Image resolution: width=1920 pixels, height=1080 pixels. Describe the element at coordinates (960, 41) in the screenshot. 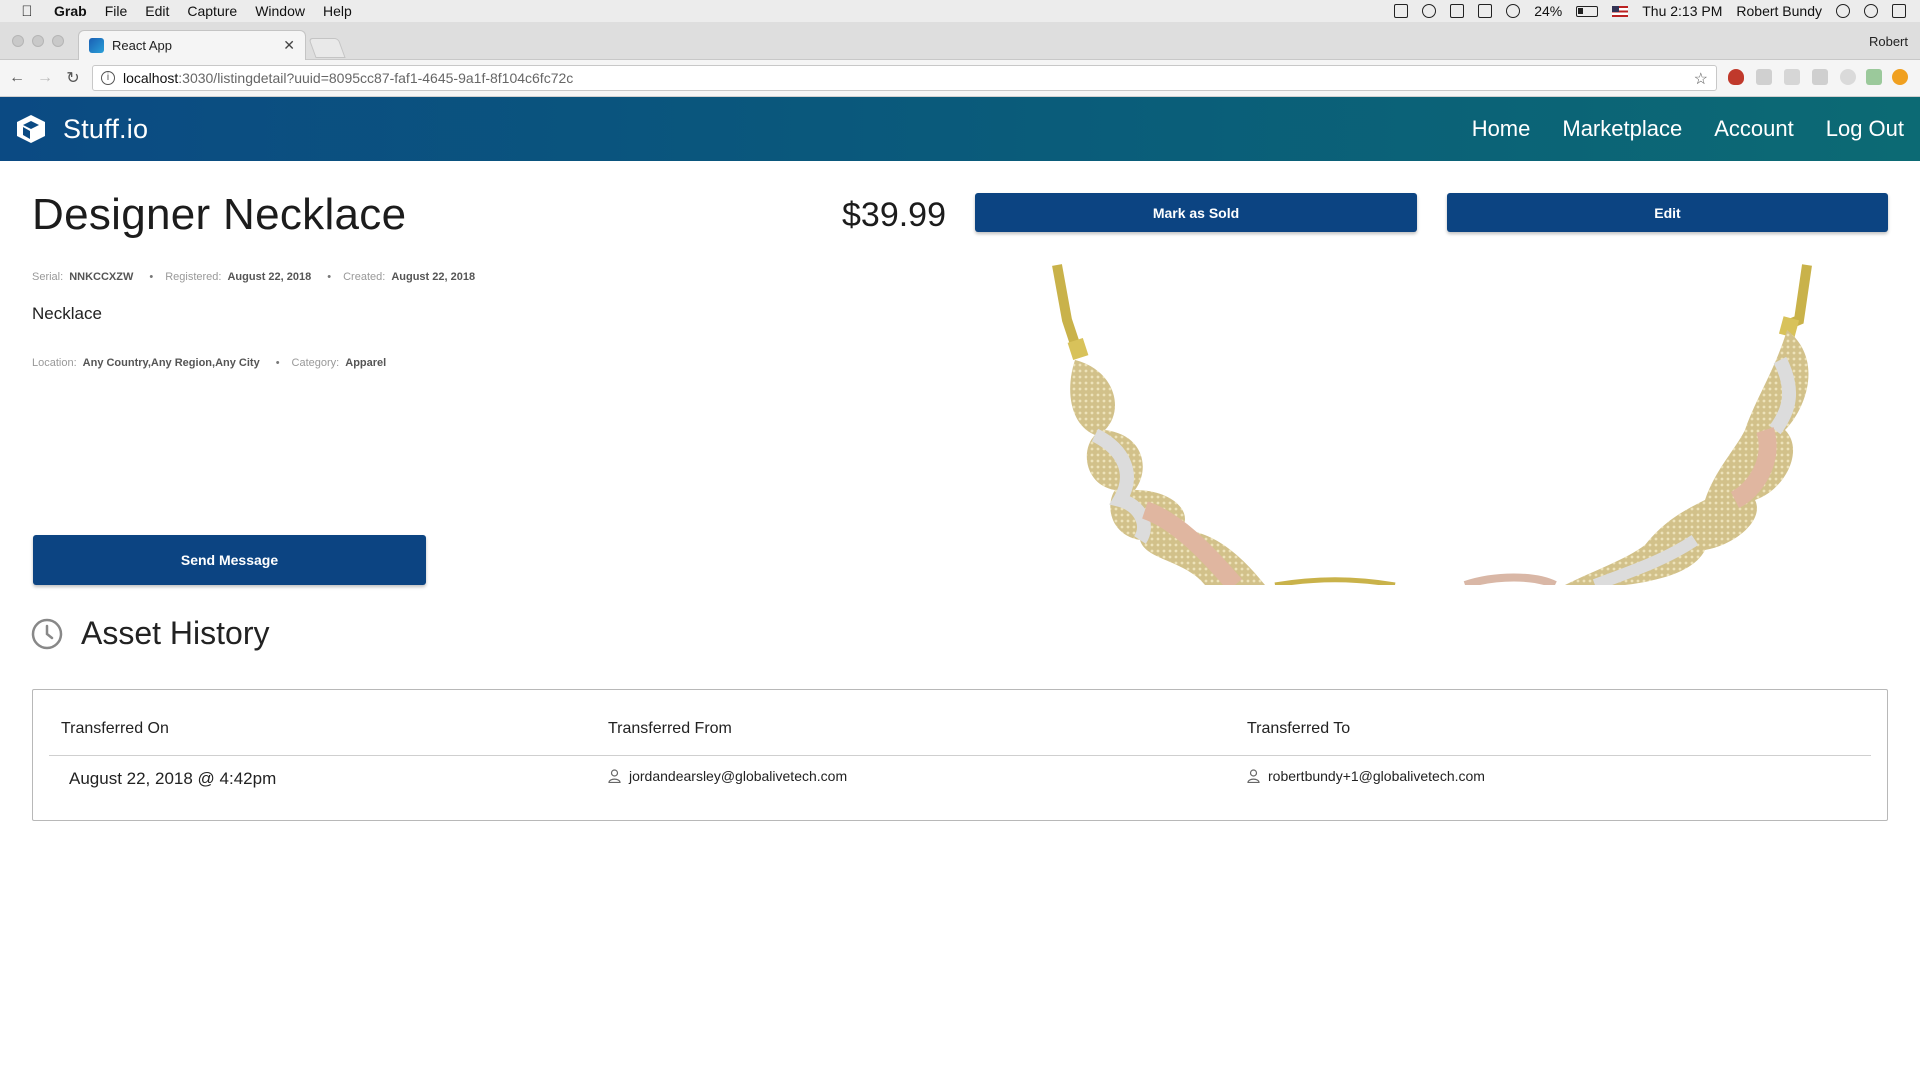

I see `browser-tab-bar: React App ✕ Robert` at that location.